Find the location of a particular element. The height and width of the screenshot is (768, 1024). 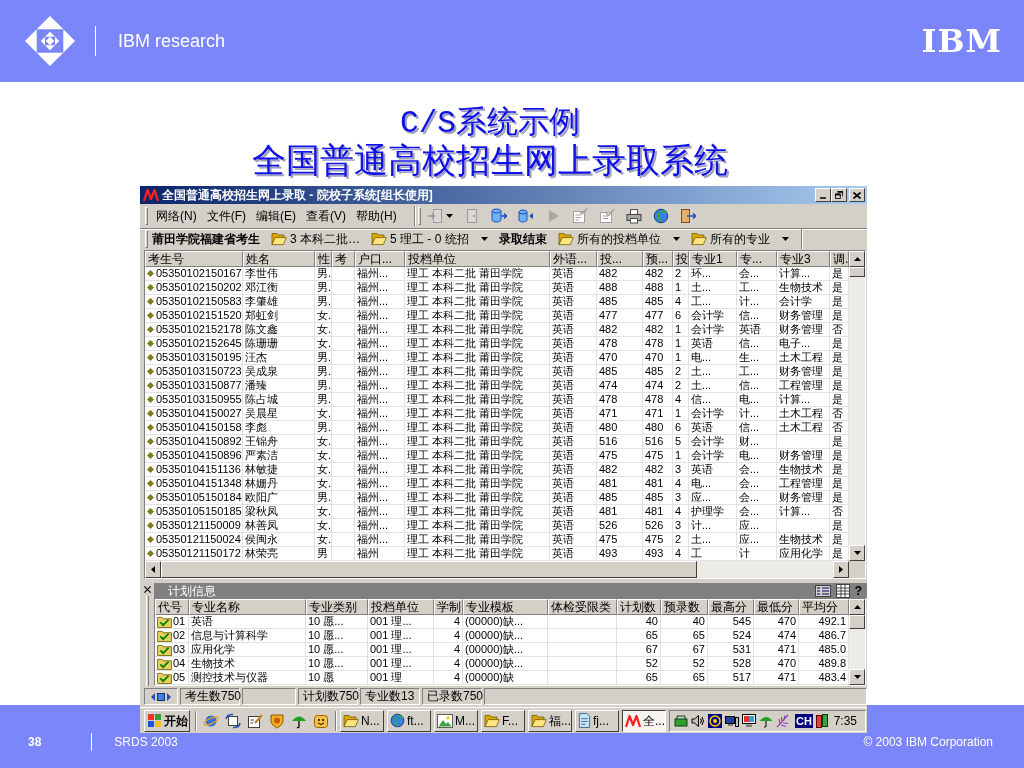

column-header: 专业模板 is located at coordinates (505, 607).